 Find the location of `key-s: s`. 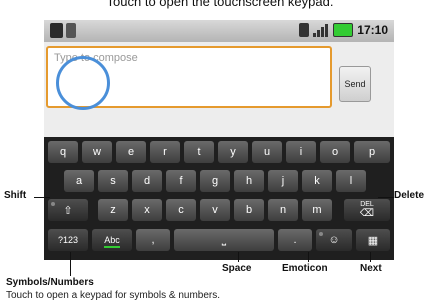

key-s: s is located at coordinates (113, 181).